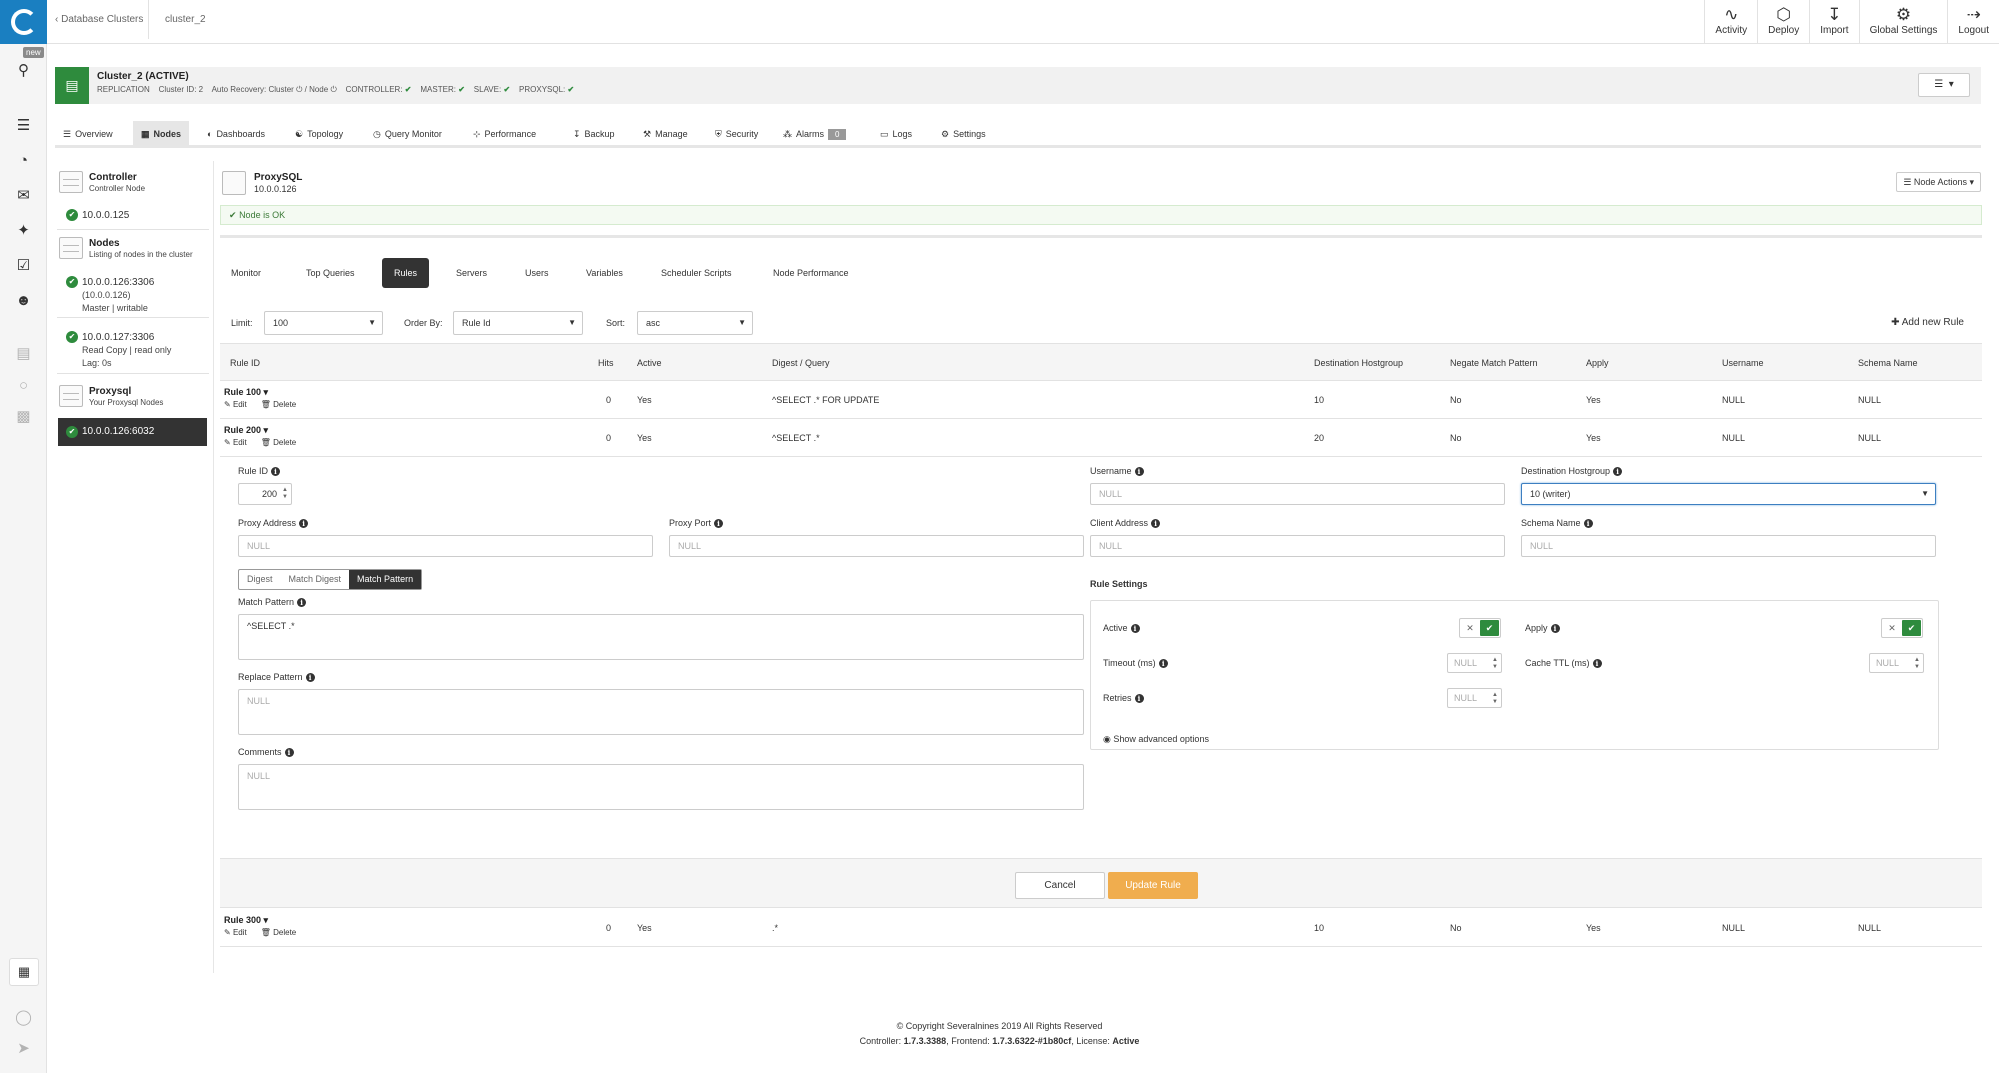  I want to click on tab-settings: ⚙ Settings, so click(963, 134).